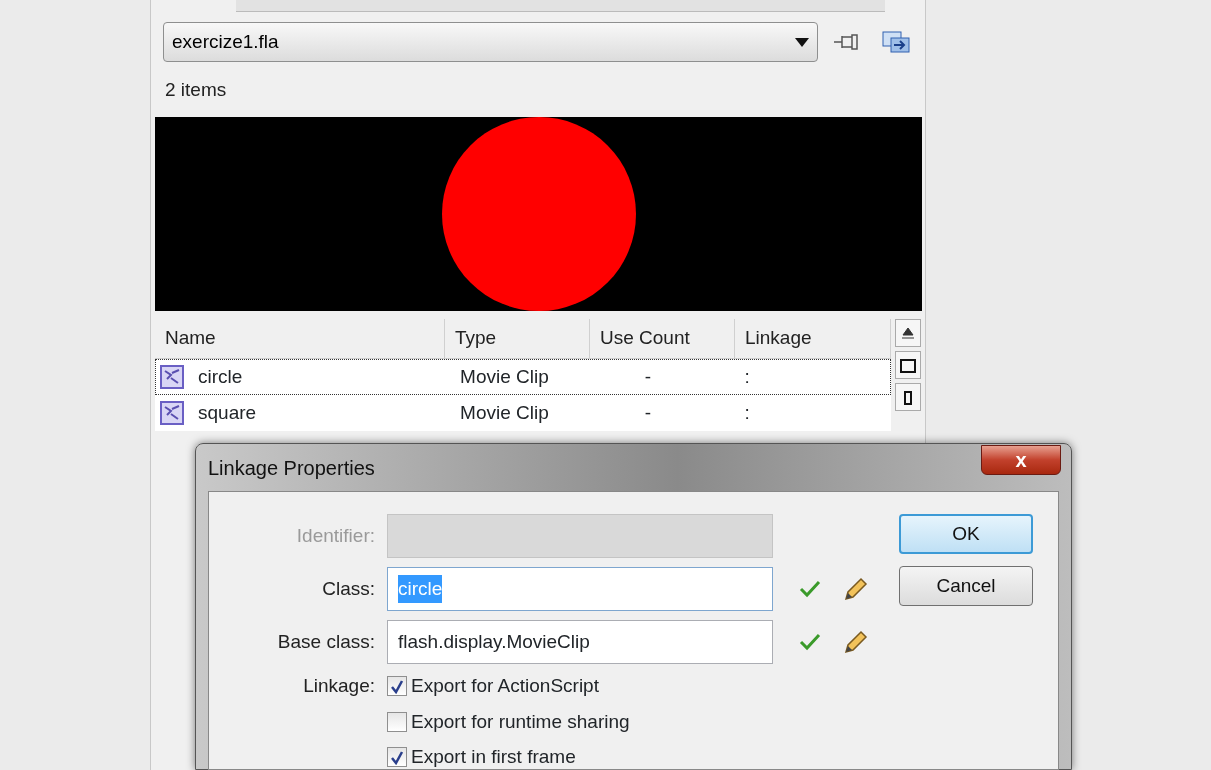 The width and height of the screenshot is (1211, 770). Describe the element at coordinates (846, 42) in the screenshot. I see `pin-icon` at that location.